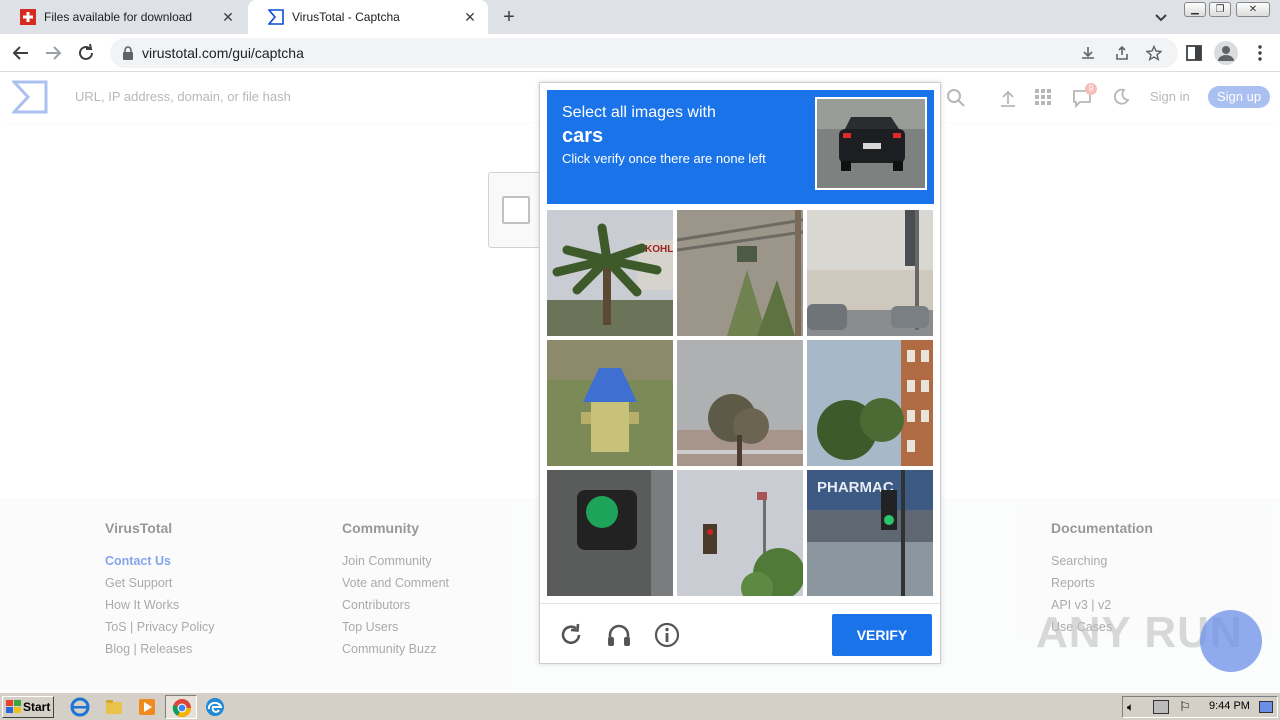  Describe the element at coordinates (160, 649) in the screenshot. I see `footer-link: Blog | Releases` at that location.